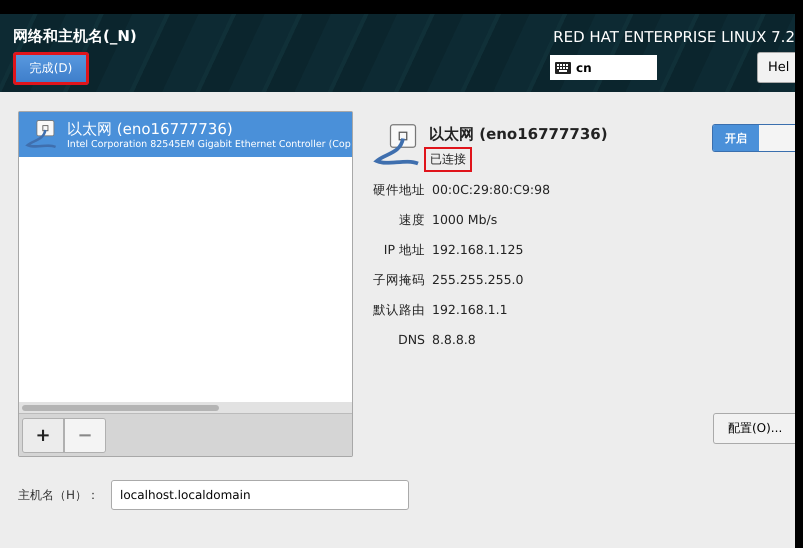 This screenshot has height=548, width=803. What do you see at coordinates (454, 339) in the screenshot?
I see `property-value: 8.8.8.8` at bounding box center [454, 339].